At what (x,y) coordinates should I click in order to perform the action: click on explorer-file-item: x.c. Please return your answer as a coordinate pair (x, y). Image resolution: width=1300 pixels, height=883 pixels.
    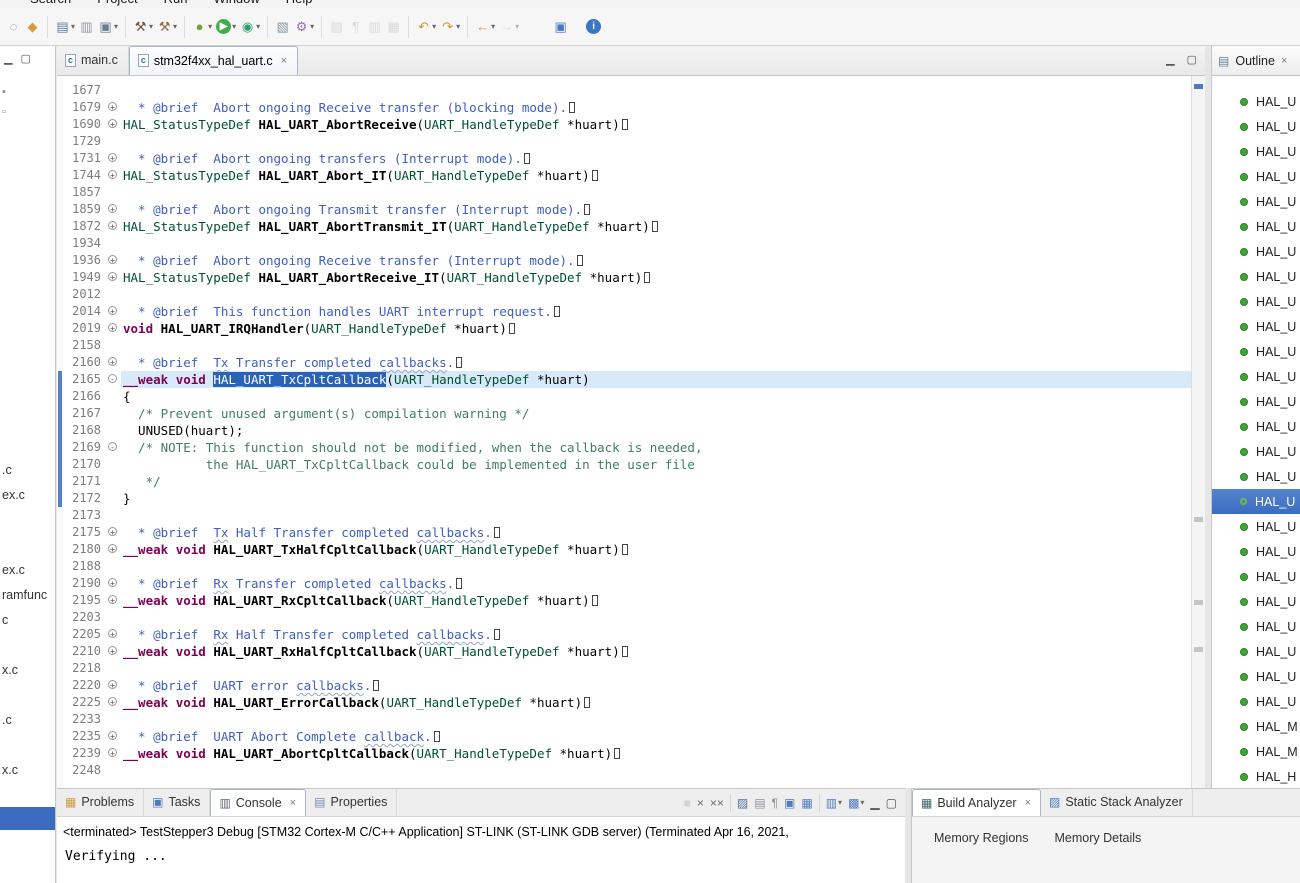
    Looking at the image, I should click on (10, 770).